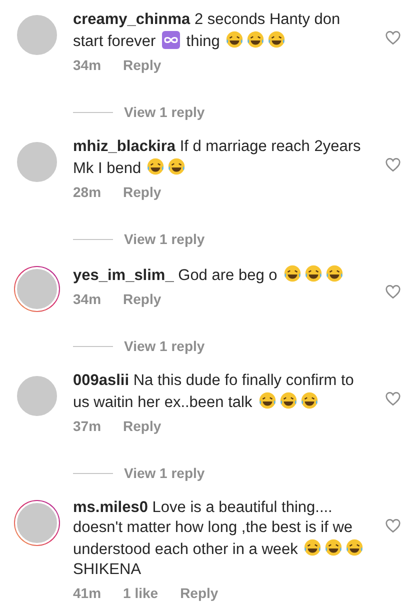 The image size is (419, 604). Describe the element at coordinates (207, 31) in the screenshot. I see `comment-text: creamy_chinma 2 seconds Hanty don start forever thing` at that location.